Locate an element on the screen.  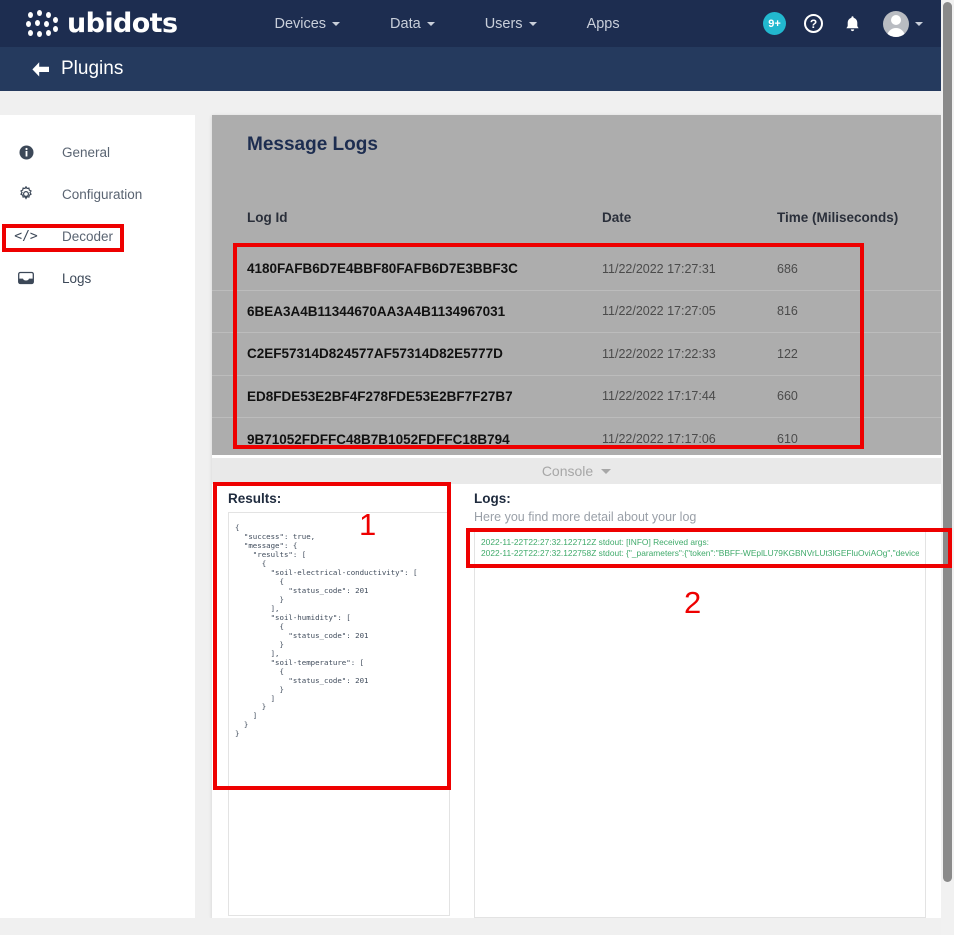
top-navigation-bar: ubidots Devices Data Users Apps 9+ ? is located at coordinates (470, 23).